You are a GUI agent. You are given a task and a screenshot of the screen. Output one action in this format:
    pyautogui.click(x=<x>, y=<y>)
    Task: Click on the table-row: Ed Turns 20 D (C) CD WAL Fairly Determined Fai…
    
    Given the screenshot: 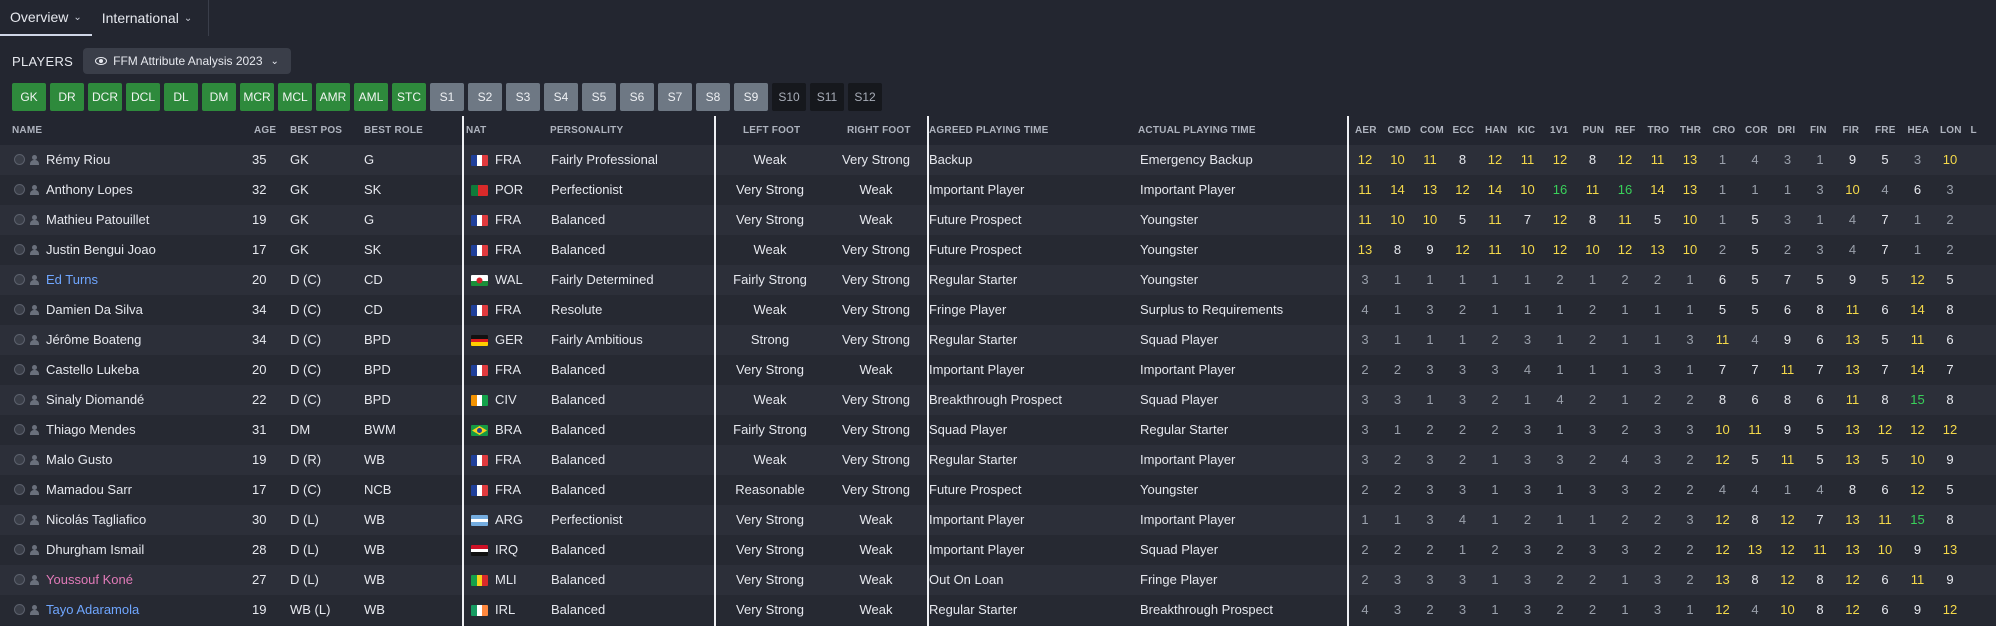 What is the action you would take?
    pyautogui.click(x=998, y=280)
    